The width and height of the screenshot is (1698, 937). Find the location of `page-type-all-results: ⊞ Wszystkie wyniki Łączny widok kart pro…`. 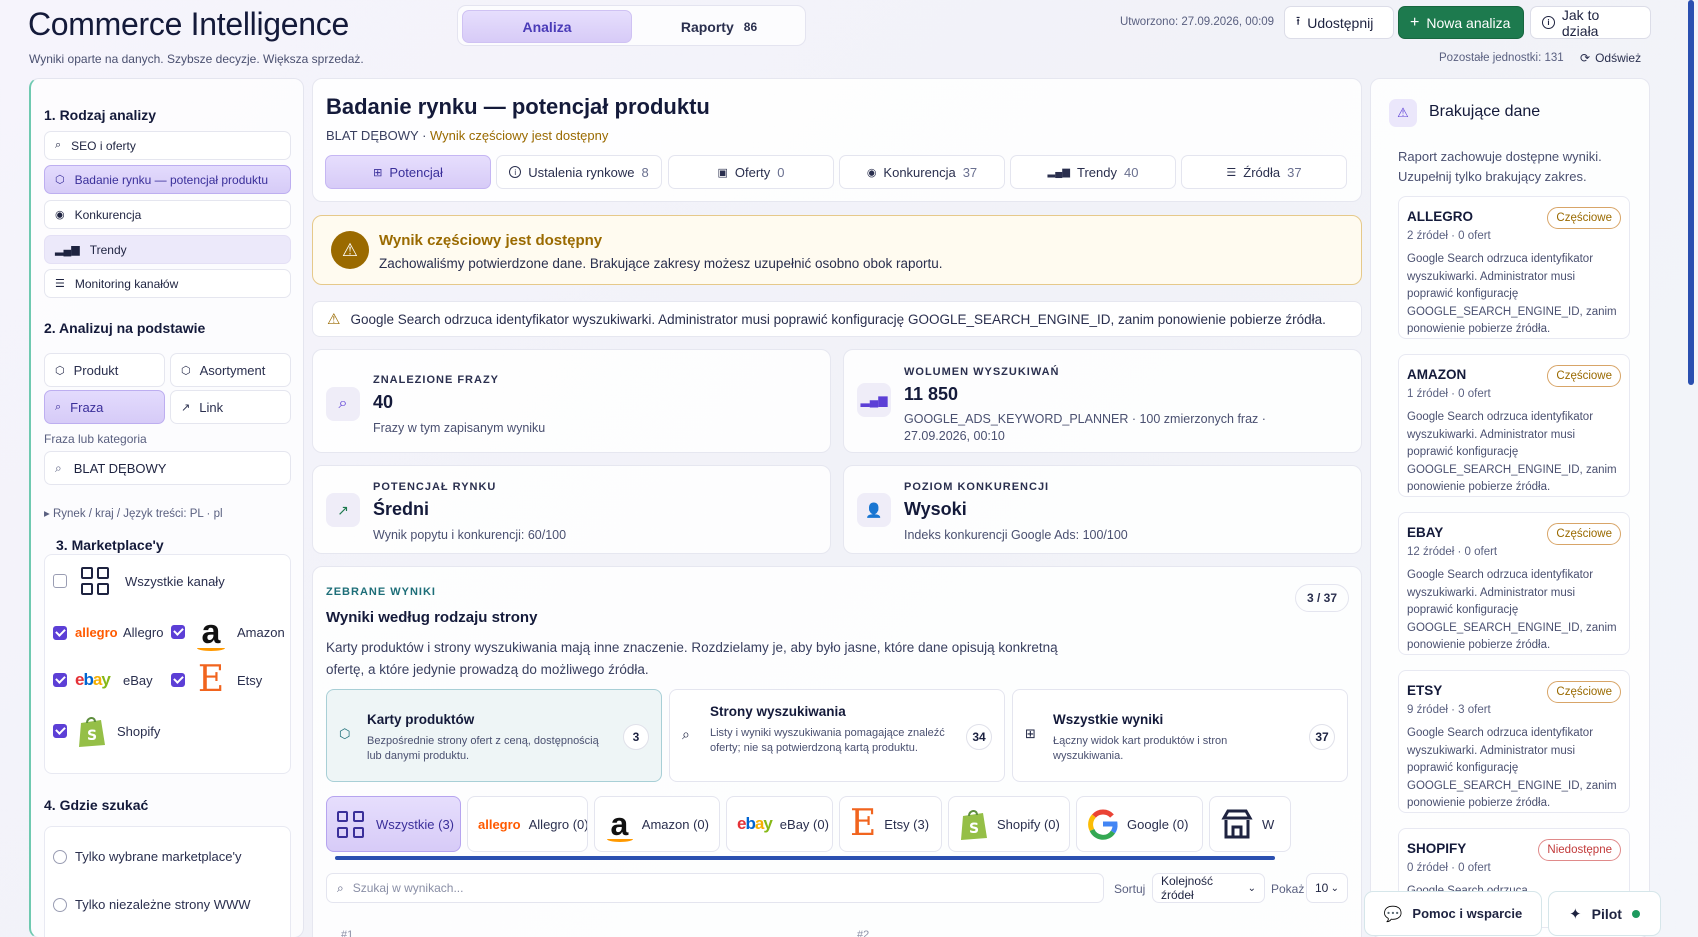

page-type-all-results: ⊞ Wszystkie wyniki Łączny widok kart pro… is located at coordinates (1180, 735).